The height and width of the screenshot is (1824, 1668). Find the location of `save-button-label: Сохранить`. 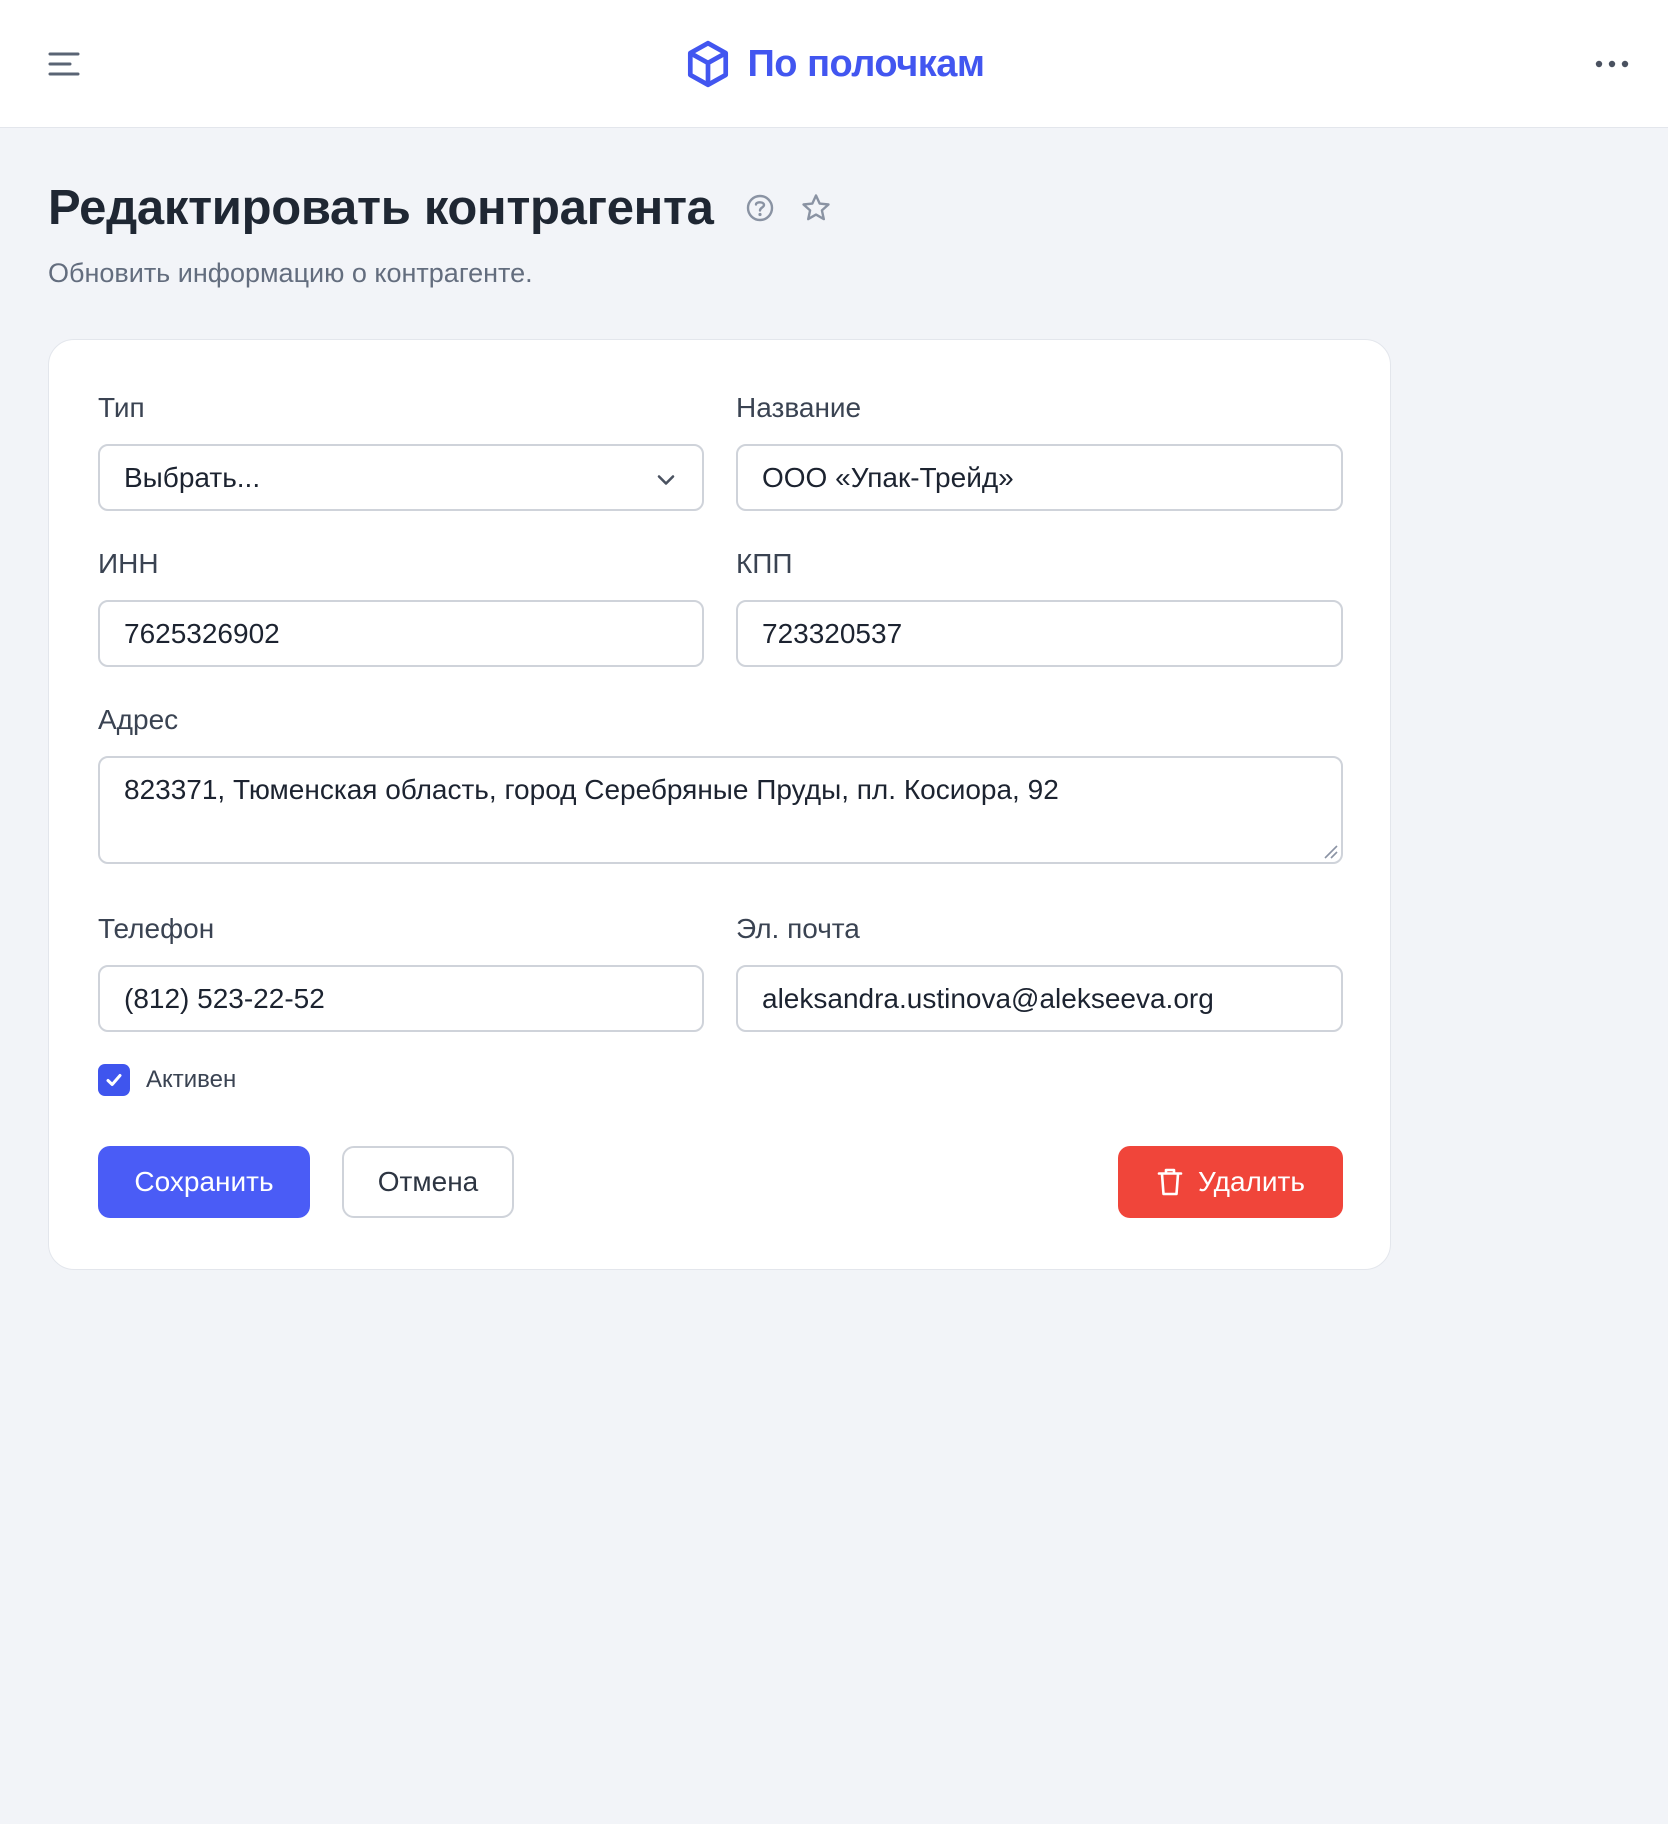

save-button-label: Сохранить is located at coordinates (204, 1181).